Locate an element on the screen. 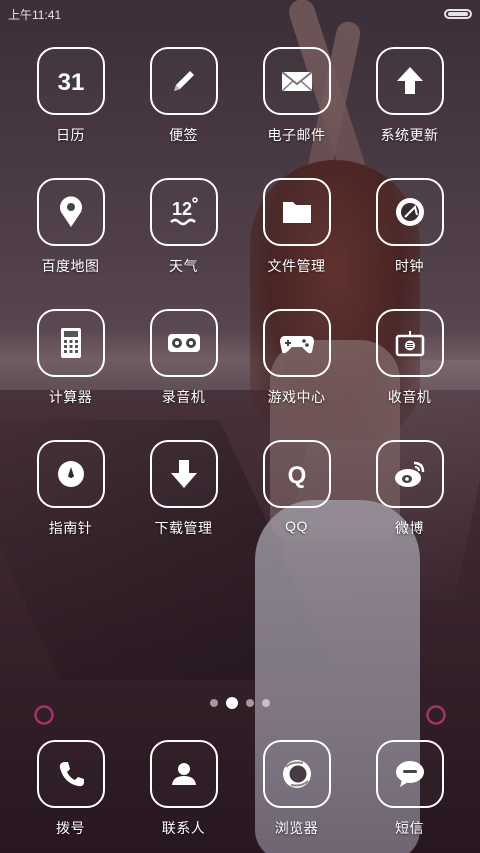 The height and width of the screenshot is (853, 480). app-notes: 便签 is located at coordinates (183, 112).